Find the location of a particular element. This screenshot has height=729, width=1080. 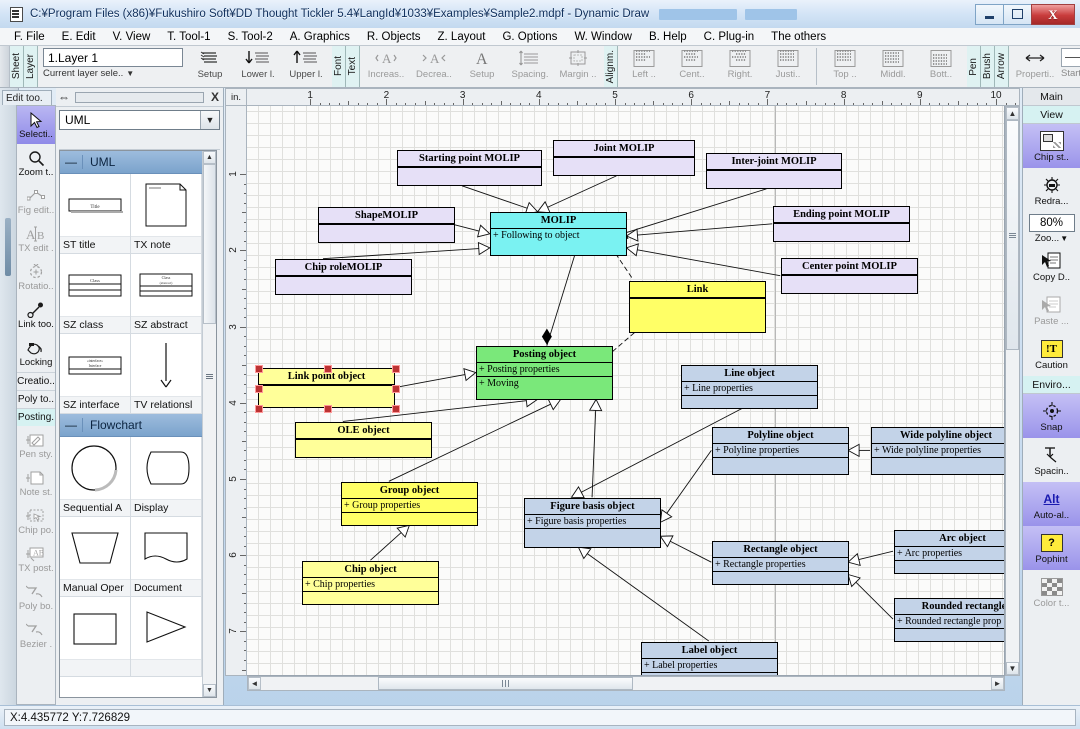

font-increase-button: A Increas.. is located at coordinates (386, 67).